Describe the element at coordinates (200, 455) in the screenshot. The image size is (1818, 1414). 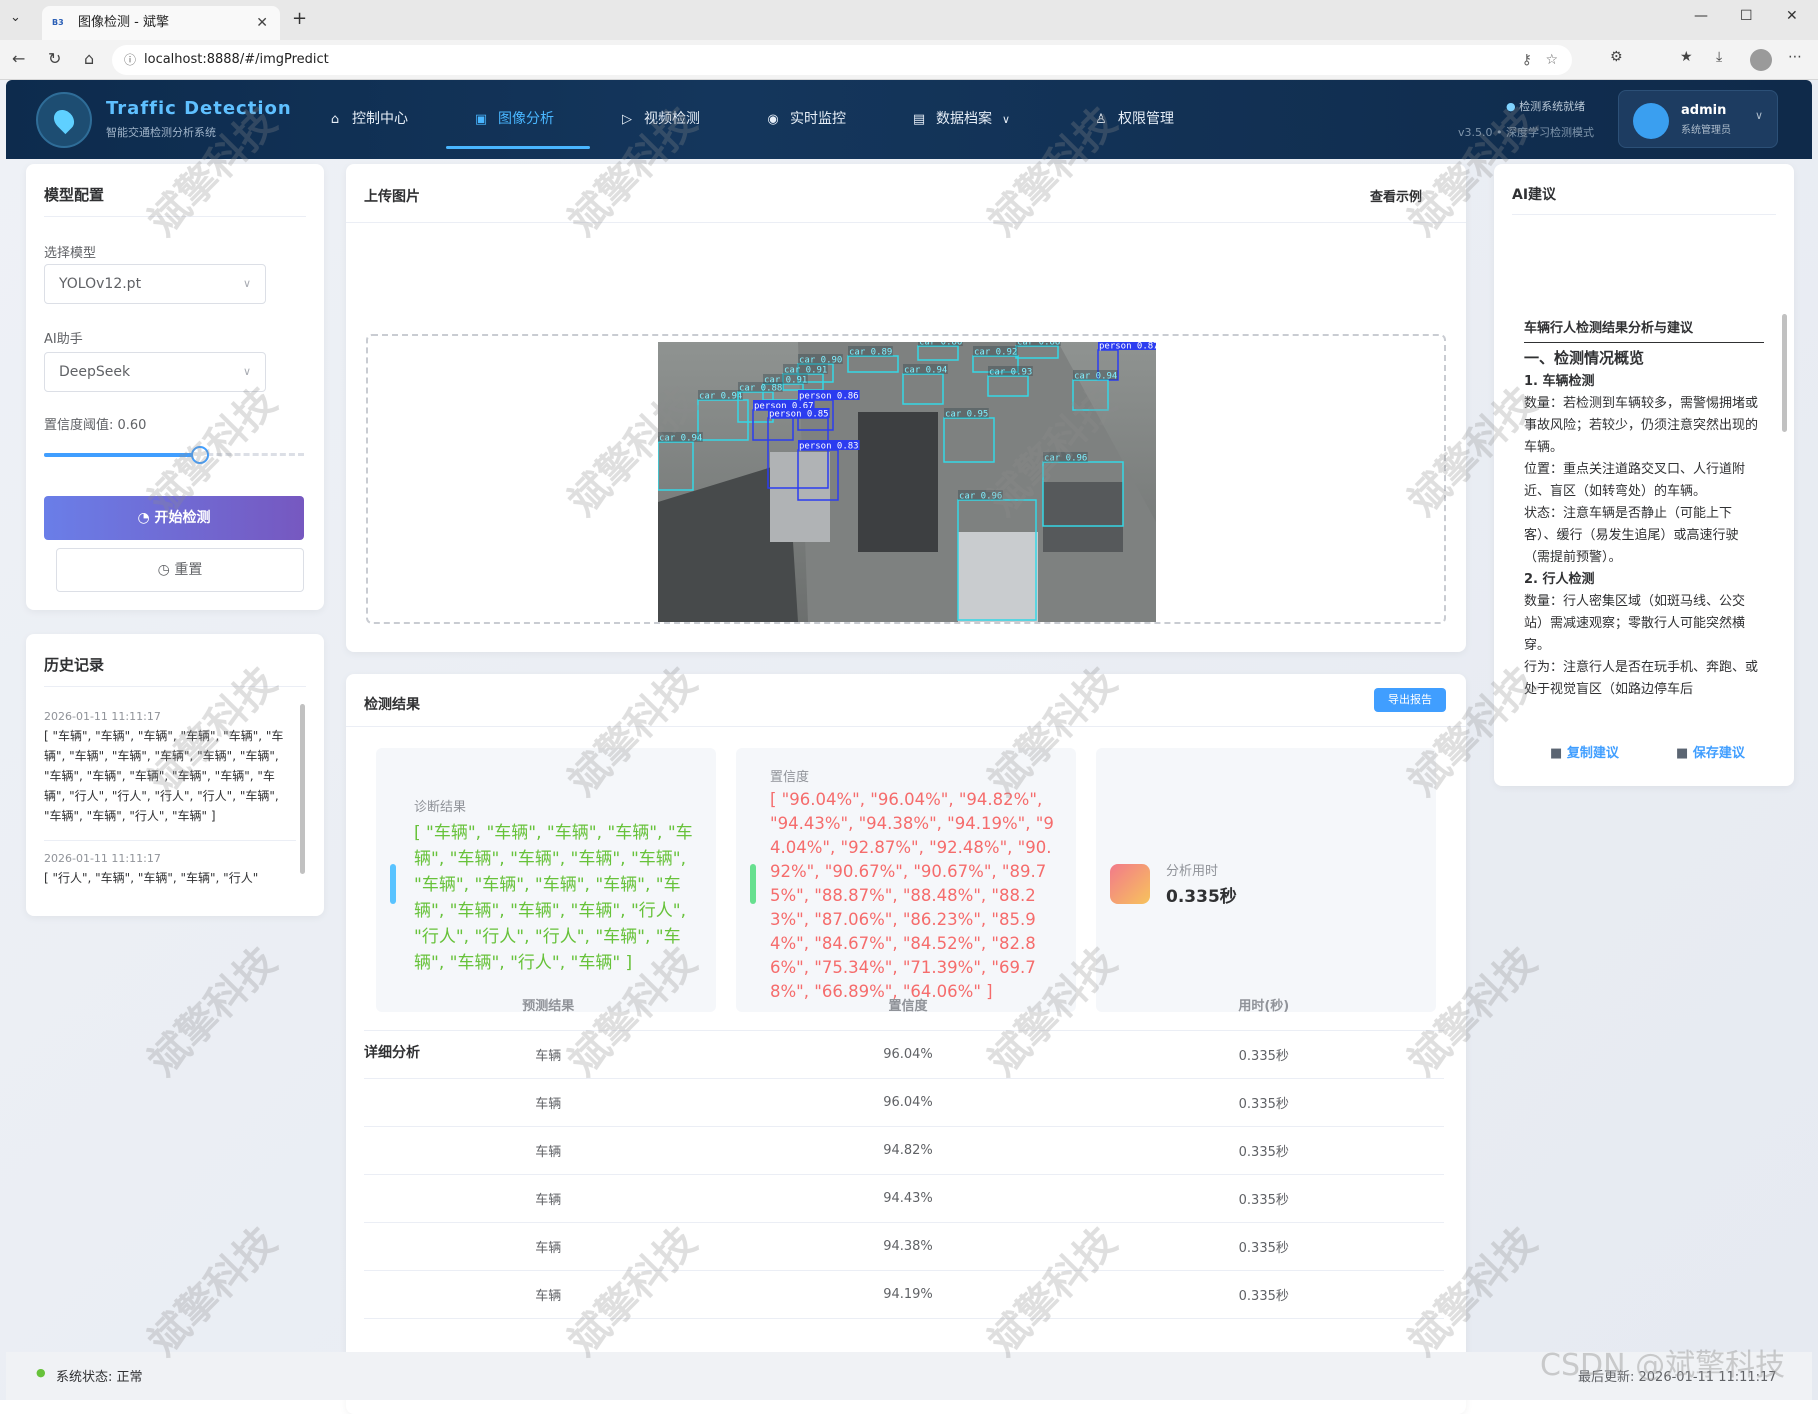
I see `slider-handle` at that location.